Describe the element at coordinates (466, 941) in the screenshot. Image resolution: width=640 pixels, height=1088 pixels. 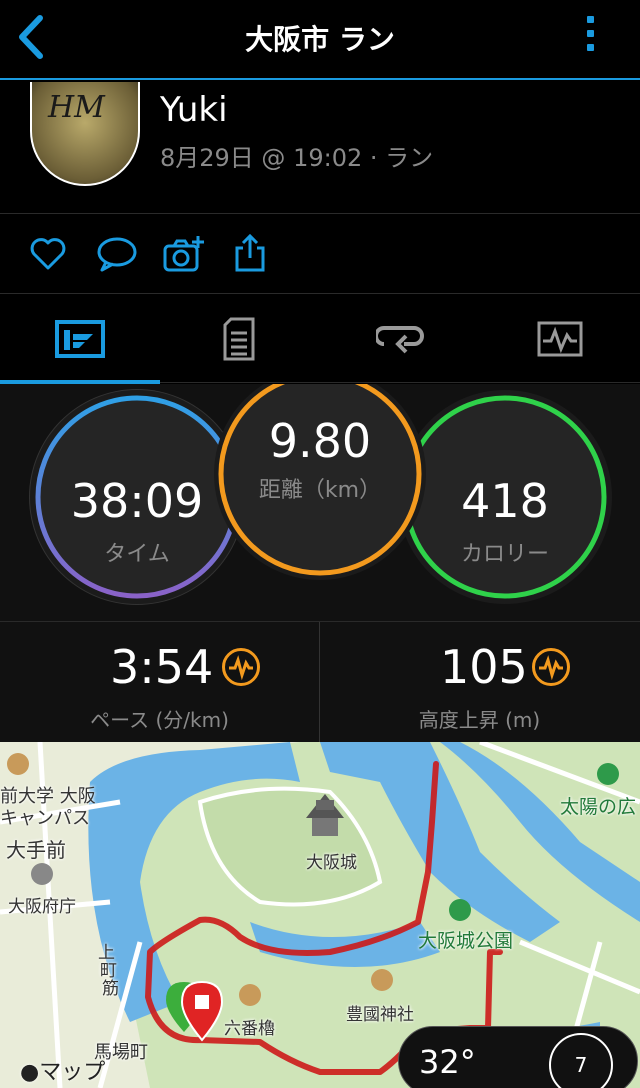
I see `map-label-park: 大阪城公園` at that location.